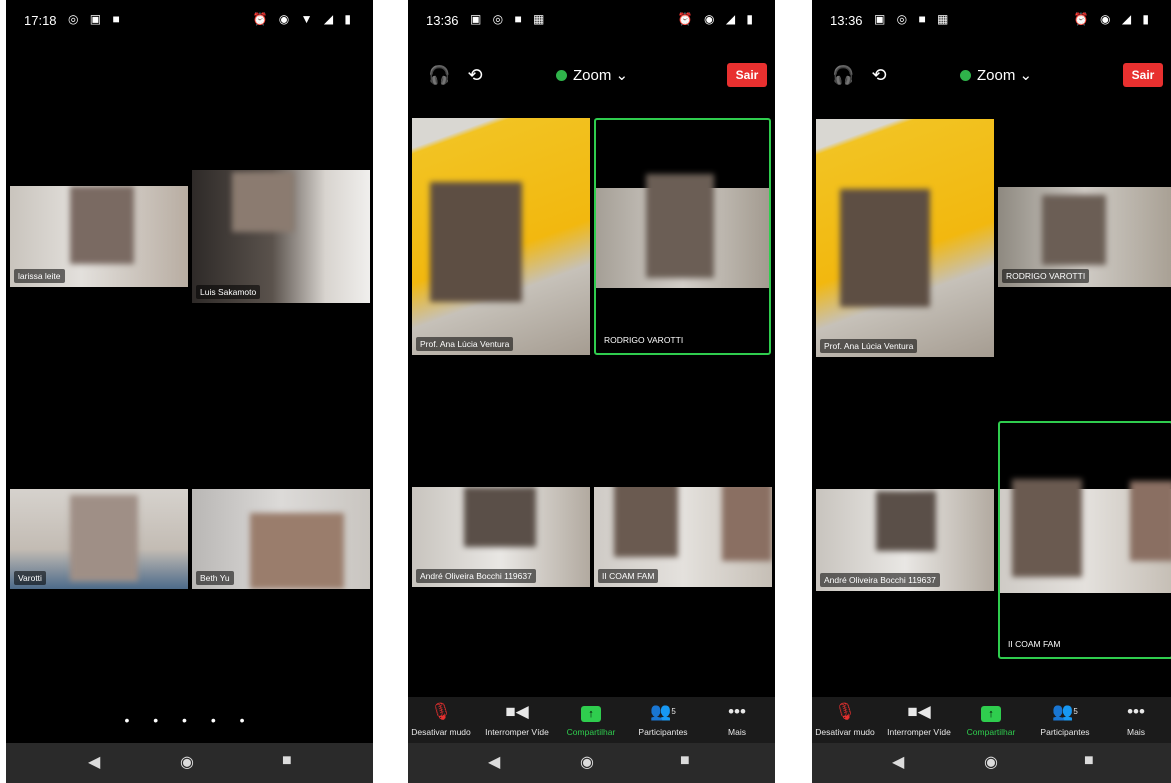 The image size is (1171, 783). Describe the element at coordinates (281, 539) in the screenshot. I see `video-tile: Beth Yu` at that location.